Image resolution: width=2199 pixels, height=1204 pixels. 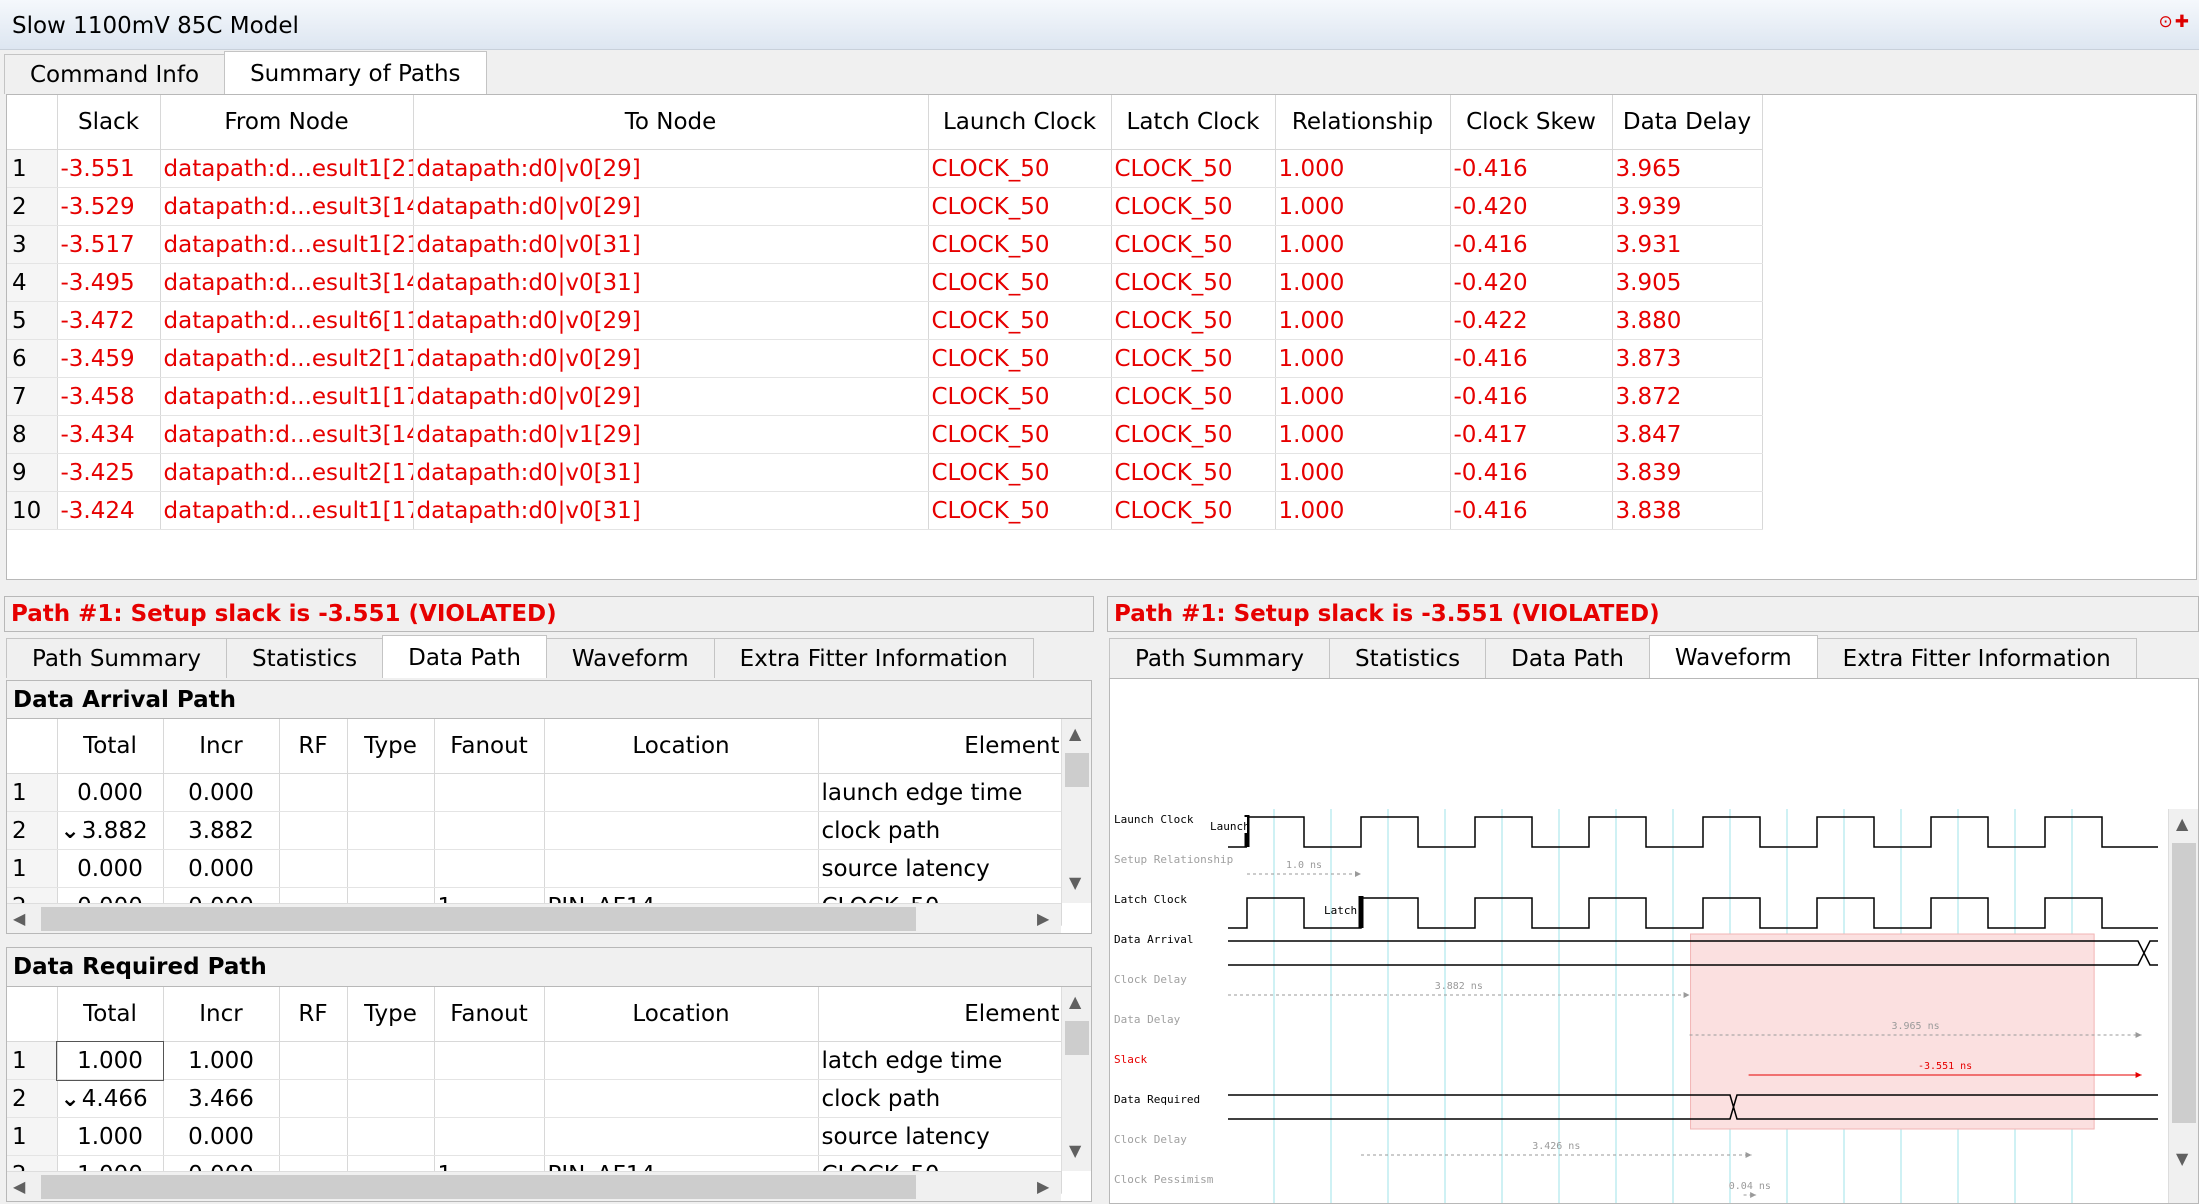 I want to click on slack-label: -3.551 ns, so click(x=1945, y=1066).